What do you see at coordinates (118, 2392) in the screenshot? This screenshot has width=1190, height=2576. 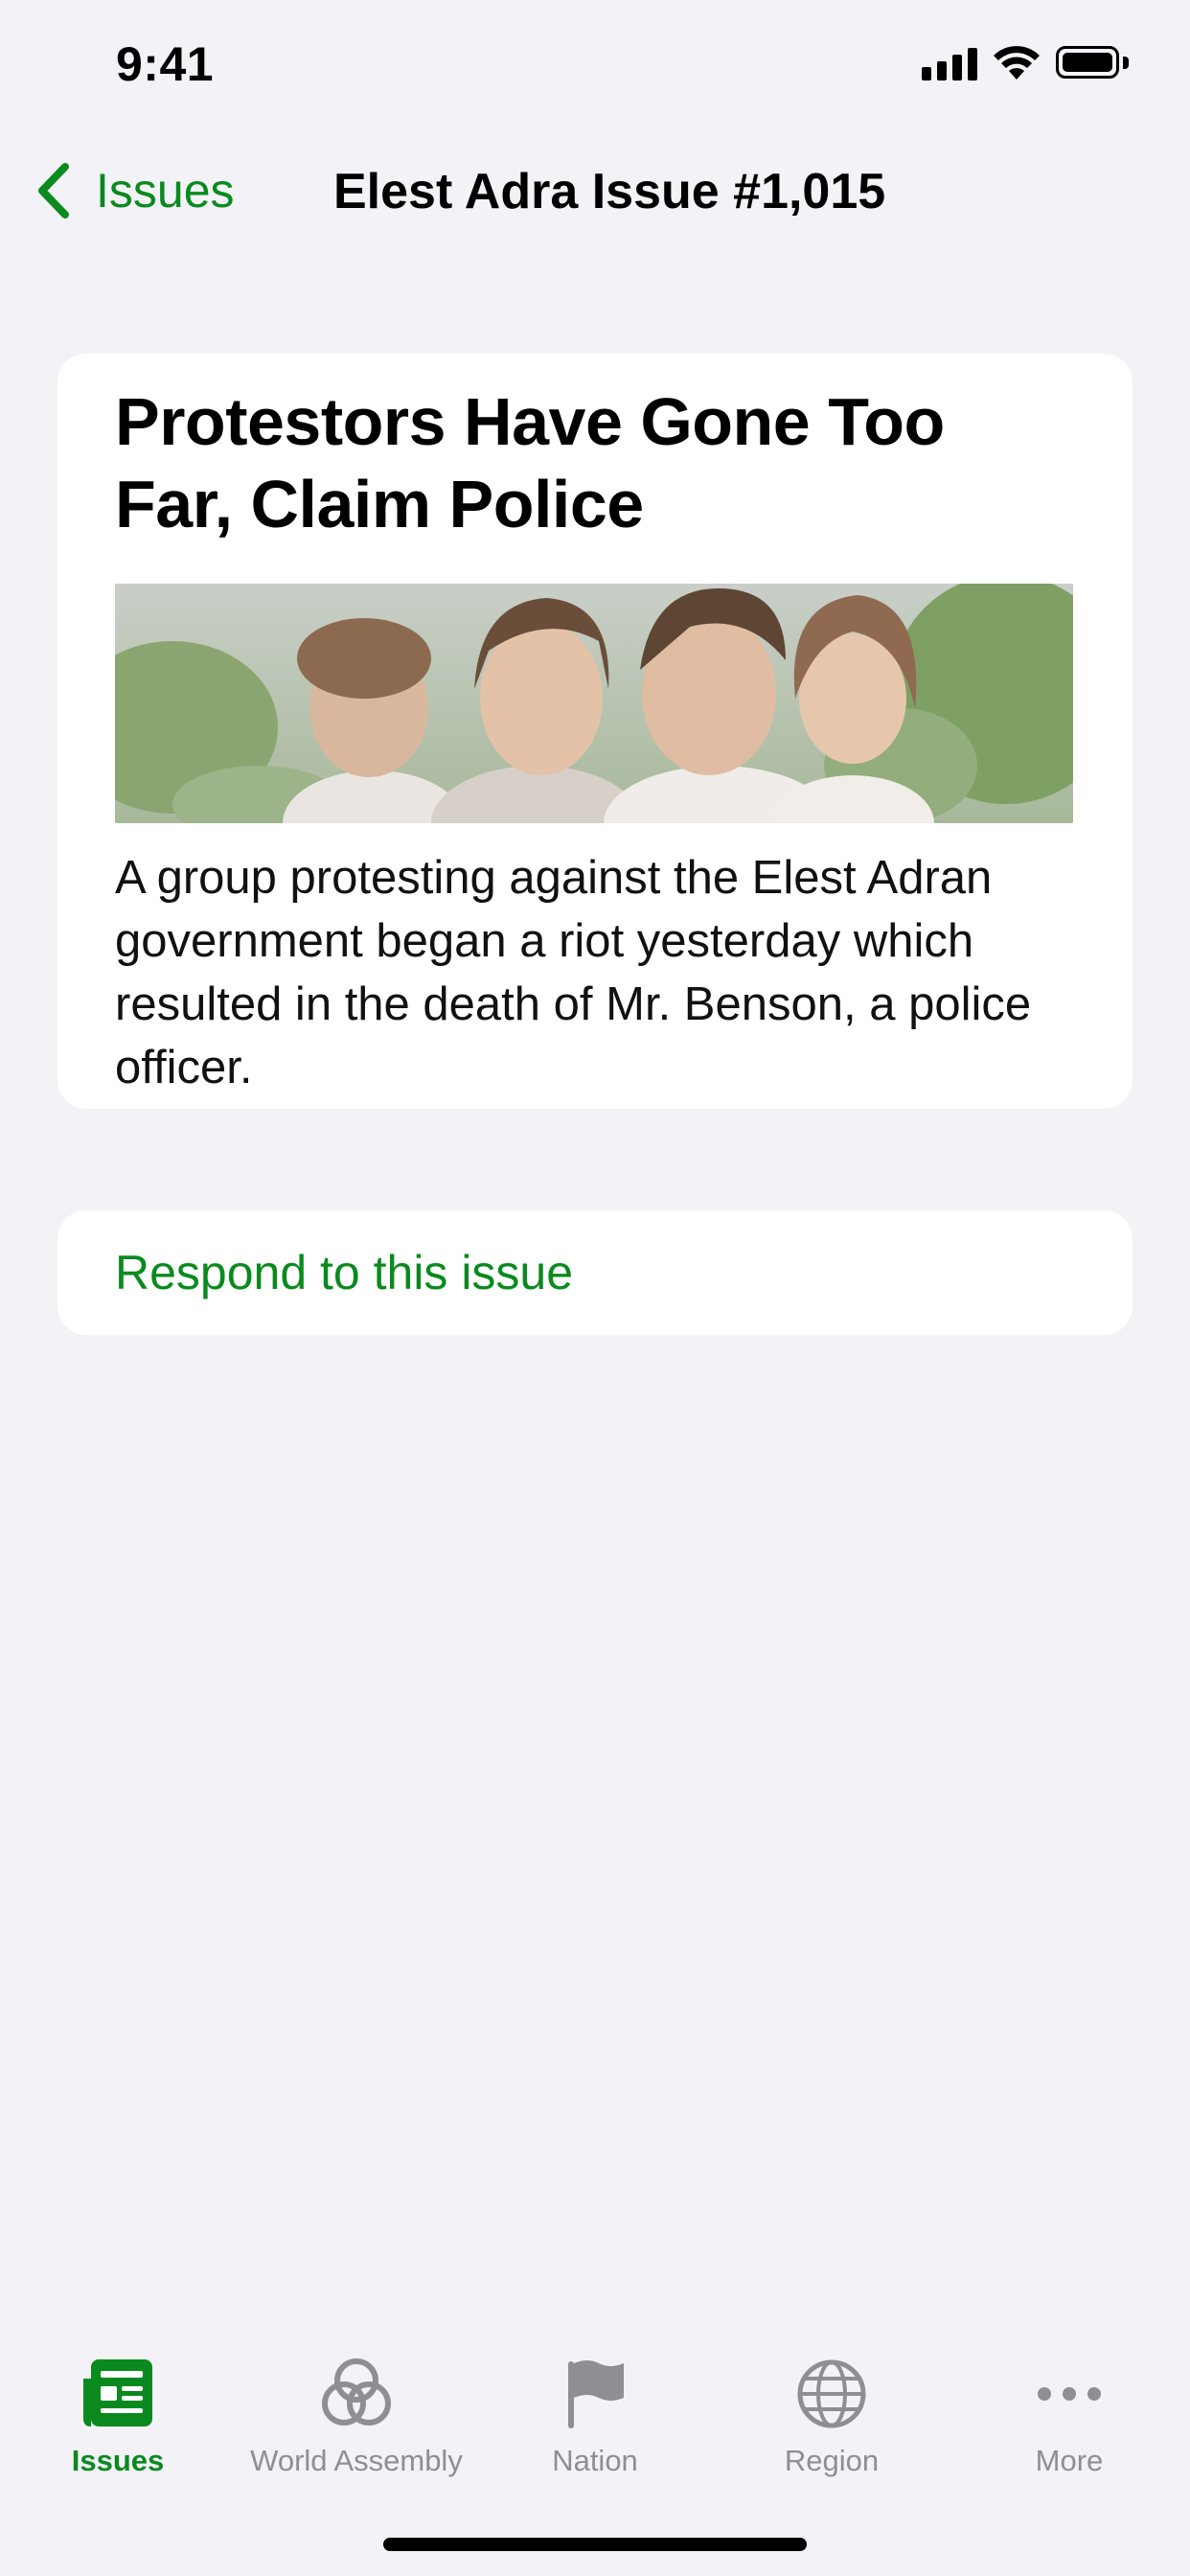 I see `newspaper-icon` at bounding box center [118, 2392].